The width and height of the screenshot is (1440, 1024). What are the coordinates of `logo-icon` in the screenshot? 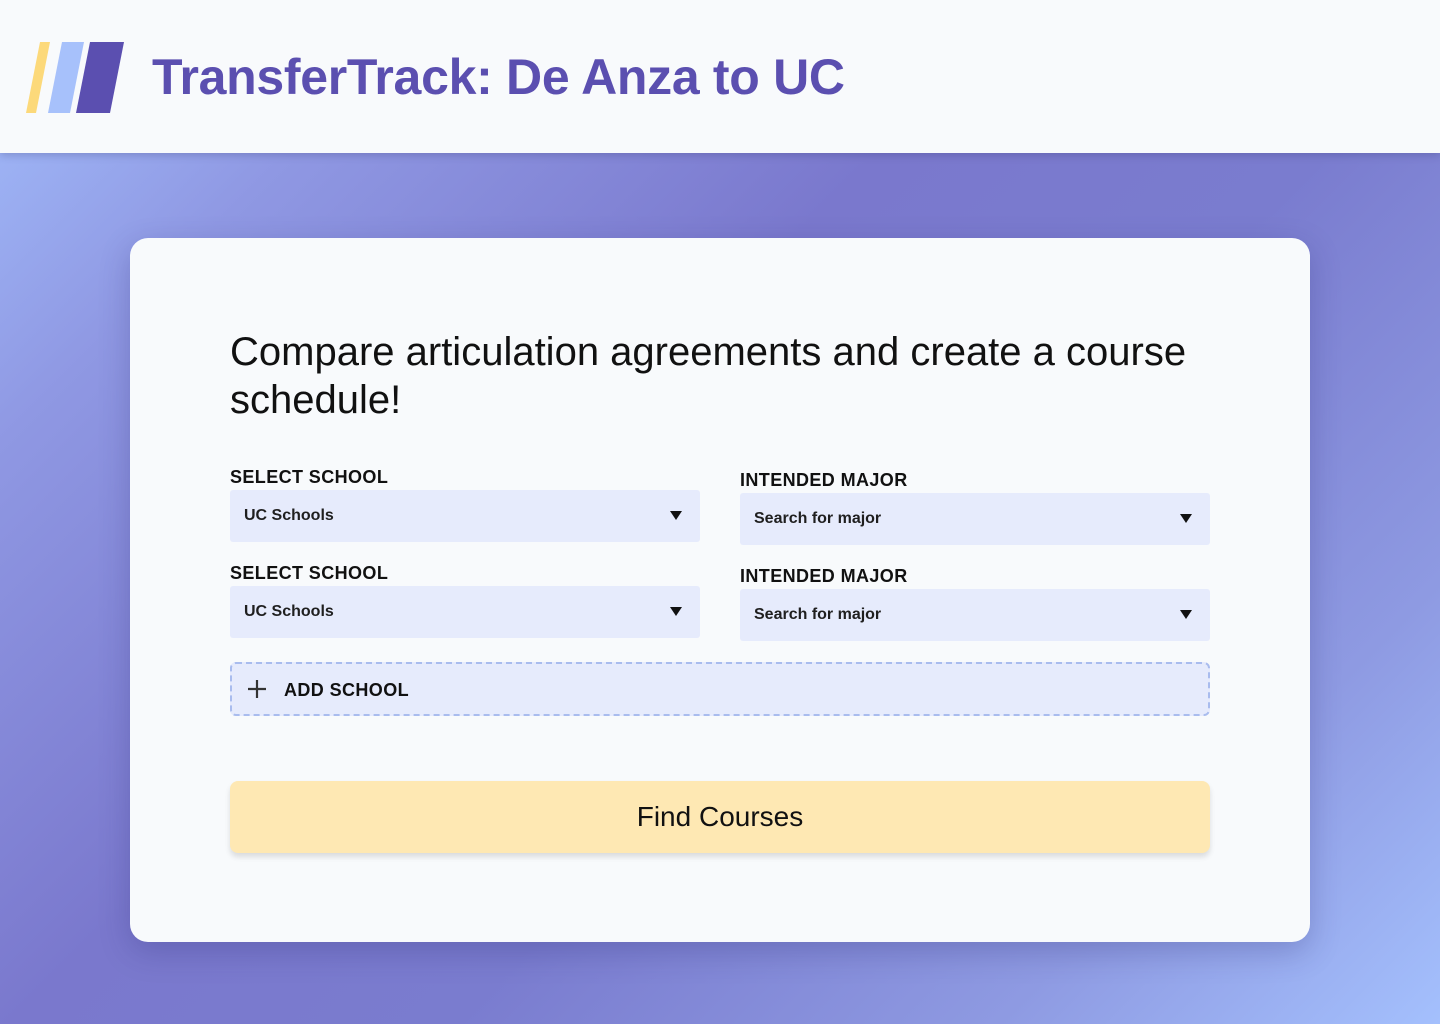 It's located at (75, 77).